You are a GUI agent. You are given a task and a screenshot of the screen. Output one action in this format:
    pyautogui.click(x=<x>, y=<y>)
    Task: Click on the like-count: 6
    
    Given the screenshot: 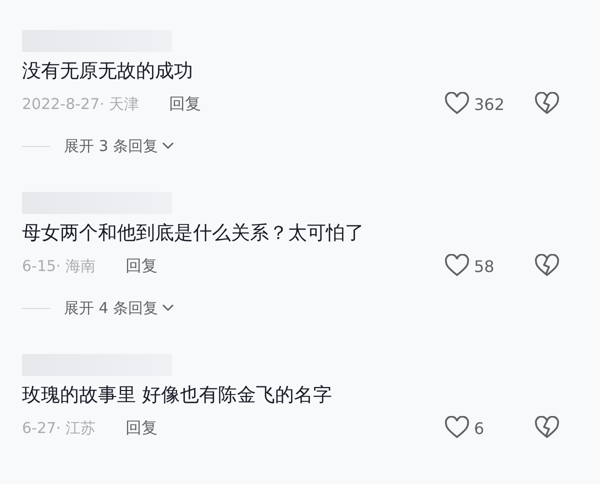 What is the action you would take?
    pyautogui.click(x=479, y=428)
    